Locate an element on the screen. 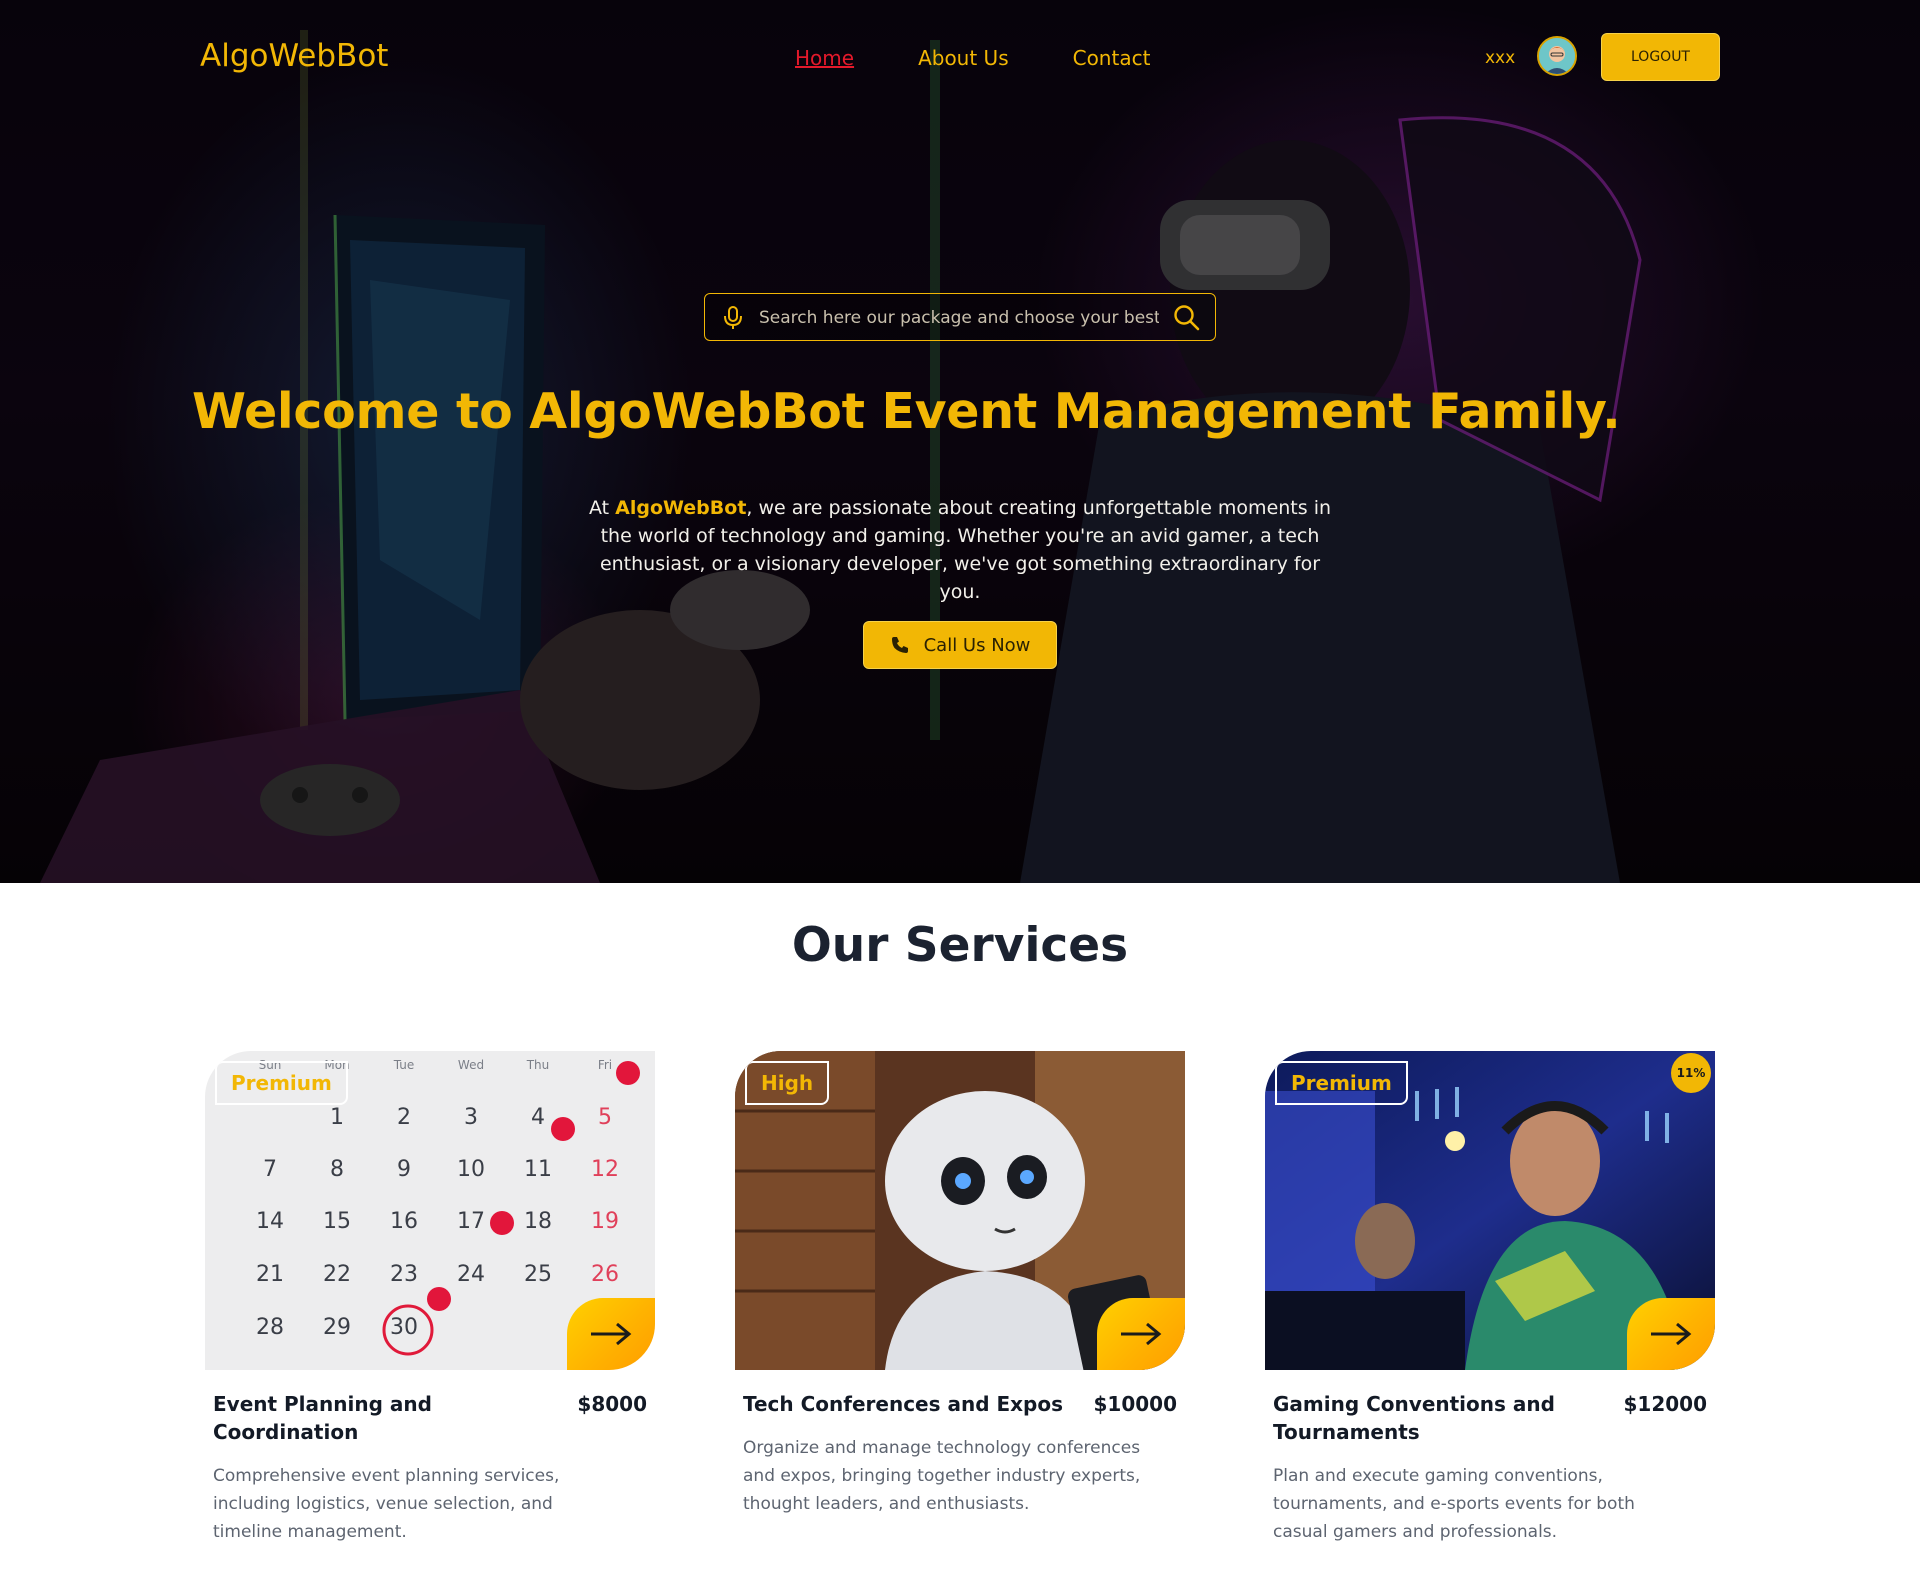 The width and height of the screenshot is (1920, 1580). calendar-day: 18 is located at coordinates (538, 1221).